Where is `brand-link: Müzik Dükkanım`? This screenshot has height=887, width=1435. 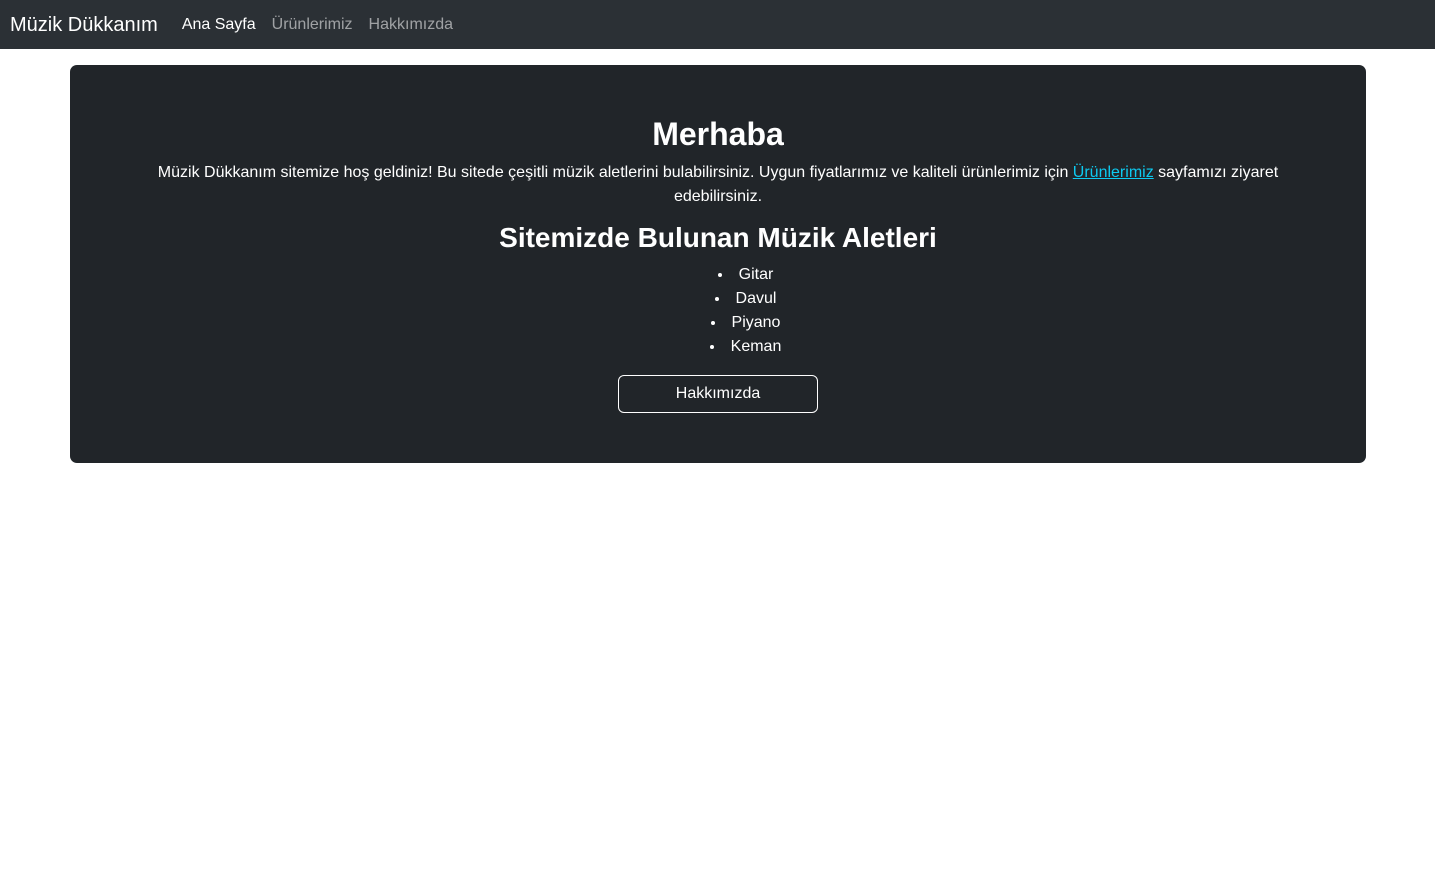 brand-link: Müzik Dükkanım is located at coordinates (84, 25).